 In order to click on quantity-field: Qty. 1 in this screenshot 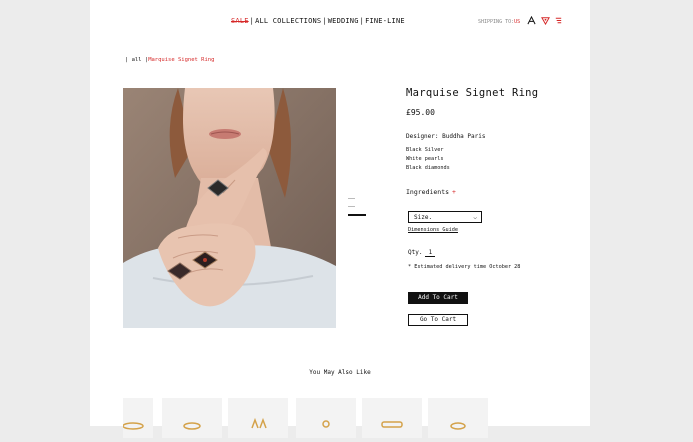, I will do `click(422, 253)`.